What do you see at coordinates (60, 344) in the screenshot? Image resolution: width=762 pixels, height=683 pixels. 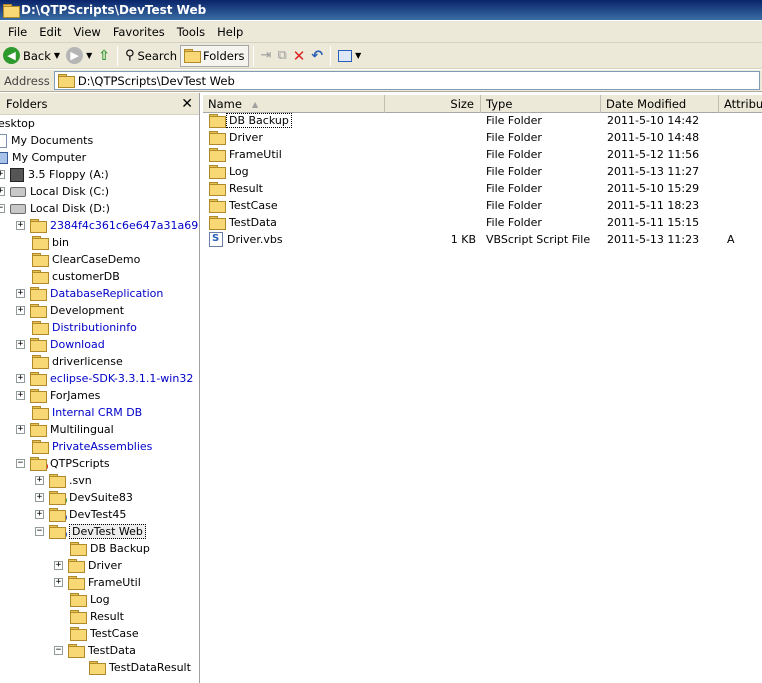 I see `tree-item-folder: + Download` at bounding box center [60, 344].